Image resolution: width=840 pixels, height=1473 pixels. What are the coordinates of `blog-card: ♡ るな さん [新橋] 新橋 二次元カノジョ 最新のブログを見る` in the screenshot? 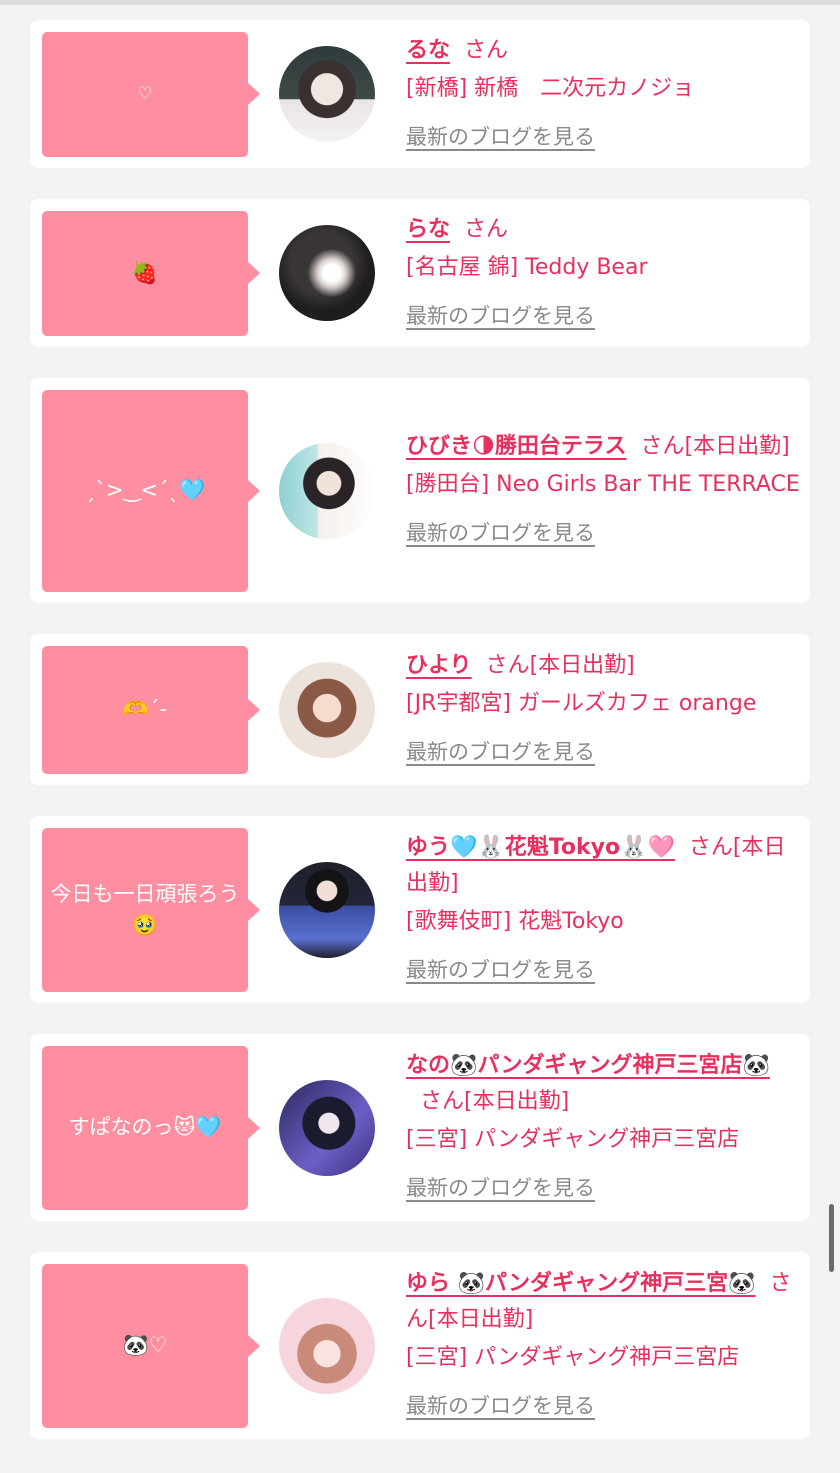 It's located at (420, 94).